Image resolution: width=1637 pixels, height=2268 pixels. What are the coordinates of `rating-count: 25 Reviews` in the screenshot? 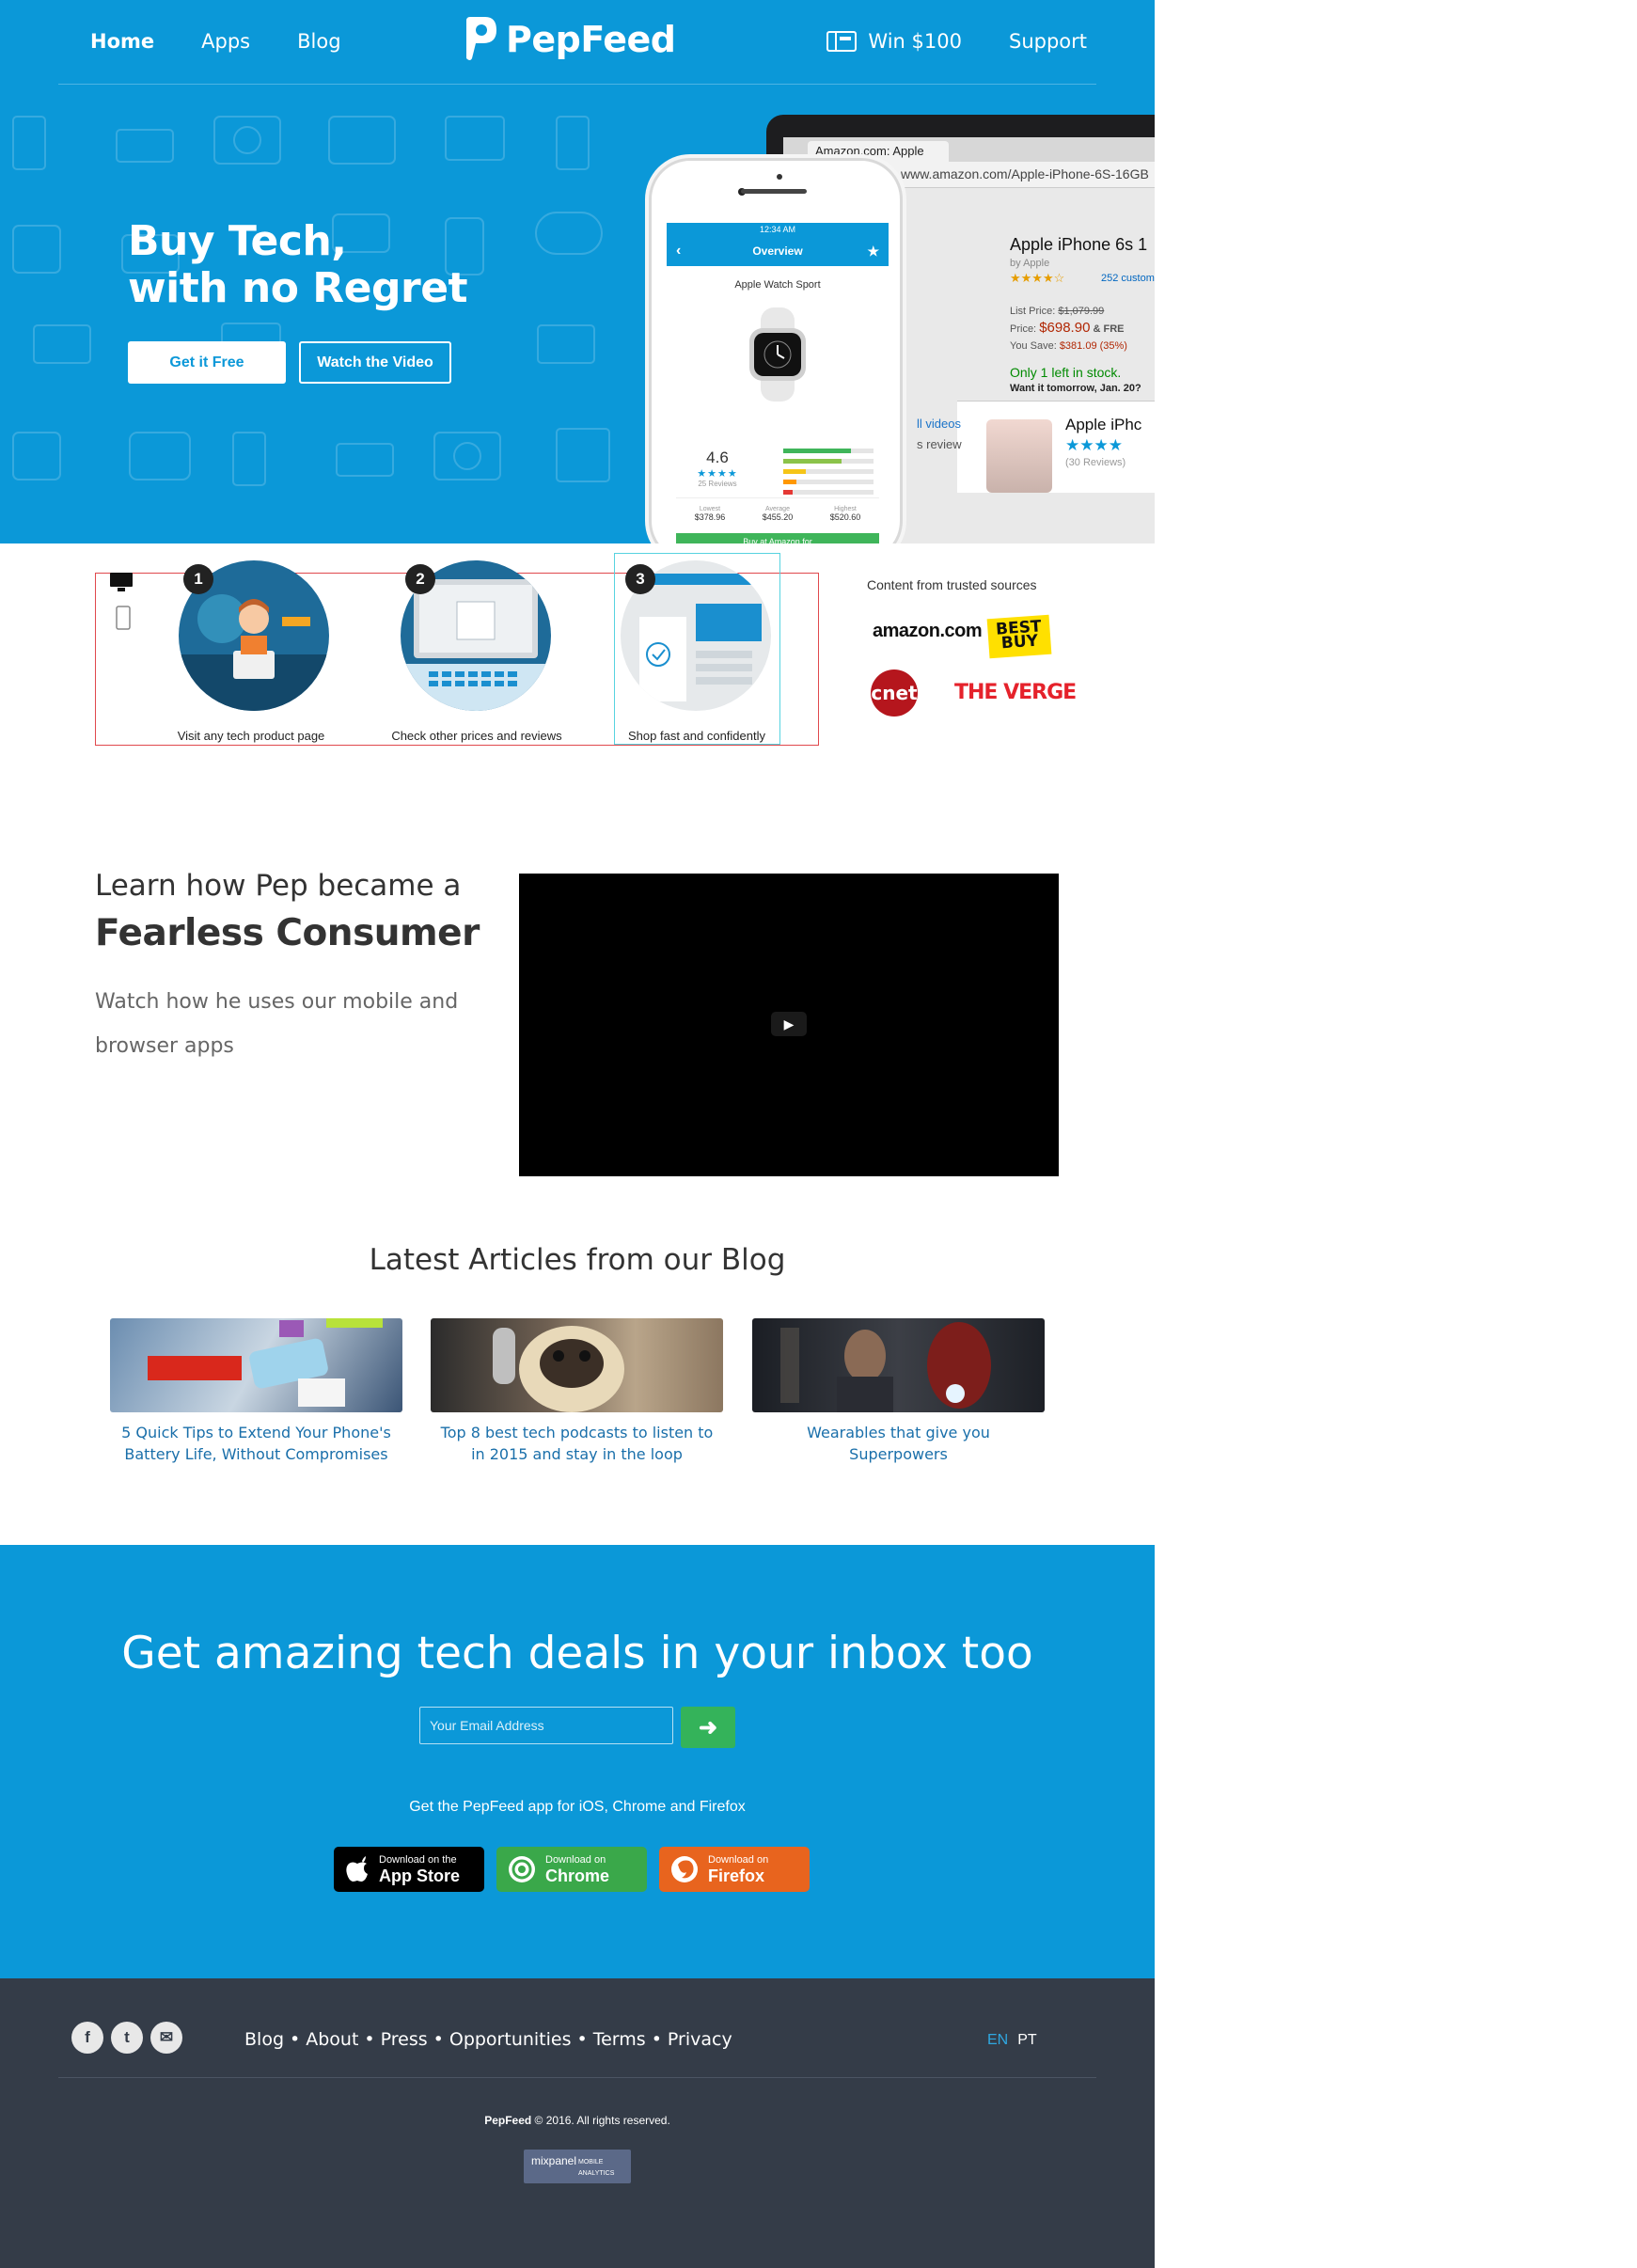 It's located at (718, 484).